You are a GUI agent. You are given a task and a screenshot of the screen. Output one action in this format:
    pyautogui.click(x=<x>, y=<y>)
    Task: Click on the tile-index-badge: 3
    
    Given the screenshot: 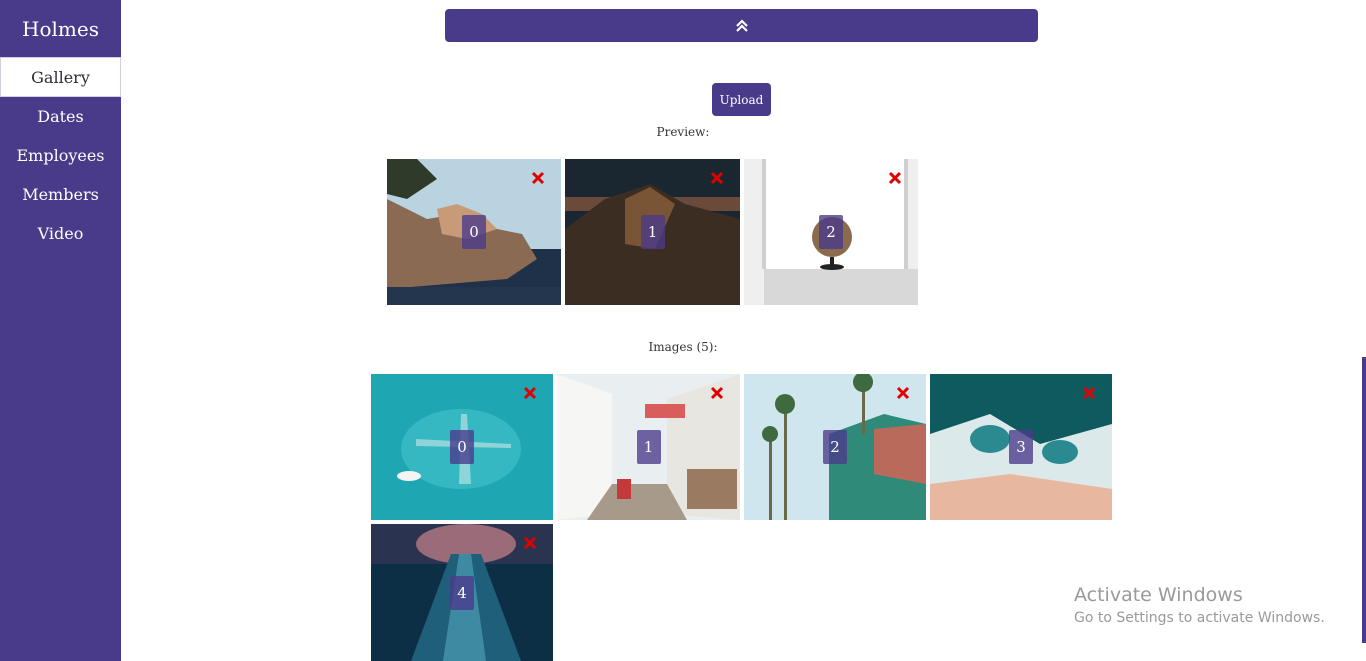 What is the action you would take?
    pyautogui.click(x=1021, y=447)
    